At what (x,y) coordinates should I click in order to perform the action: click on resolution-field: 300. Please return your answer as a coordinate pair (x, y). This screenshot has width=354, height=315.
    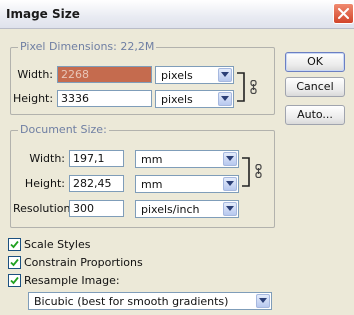
    Looking at the image, I should click on (96, 208).